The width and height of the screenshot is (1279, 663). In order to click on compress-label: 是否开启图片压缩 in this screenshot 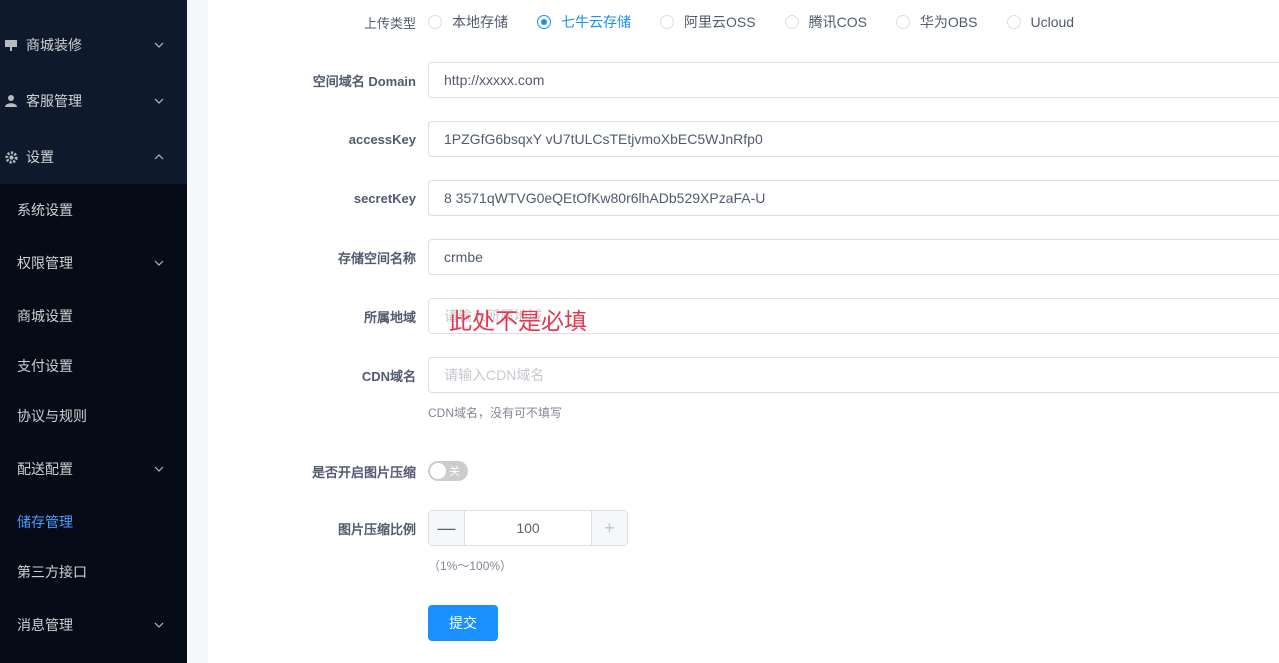, I will do `click(363, 472)`.